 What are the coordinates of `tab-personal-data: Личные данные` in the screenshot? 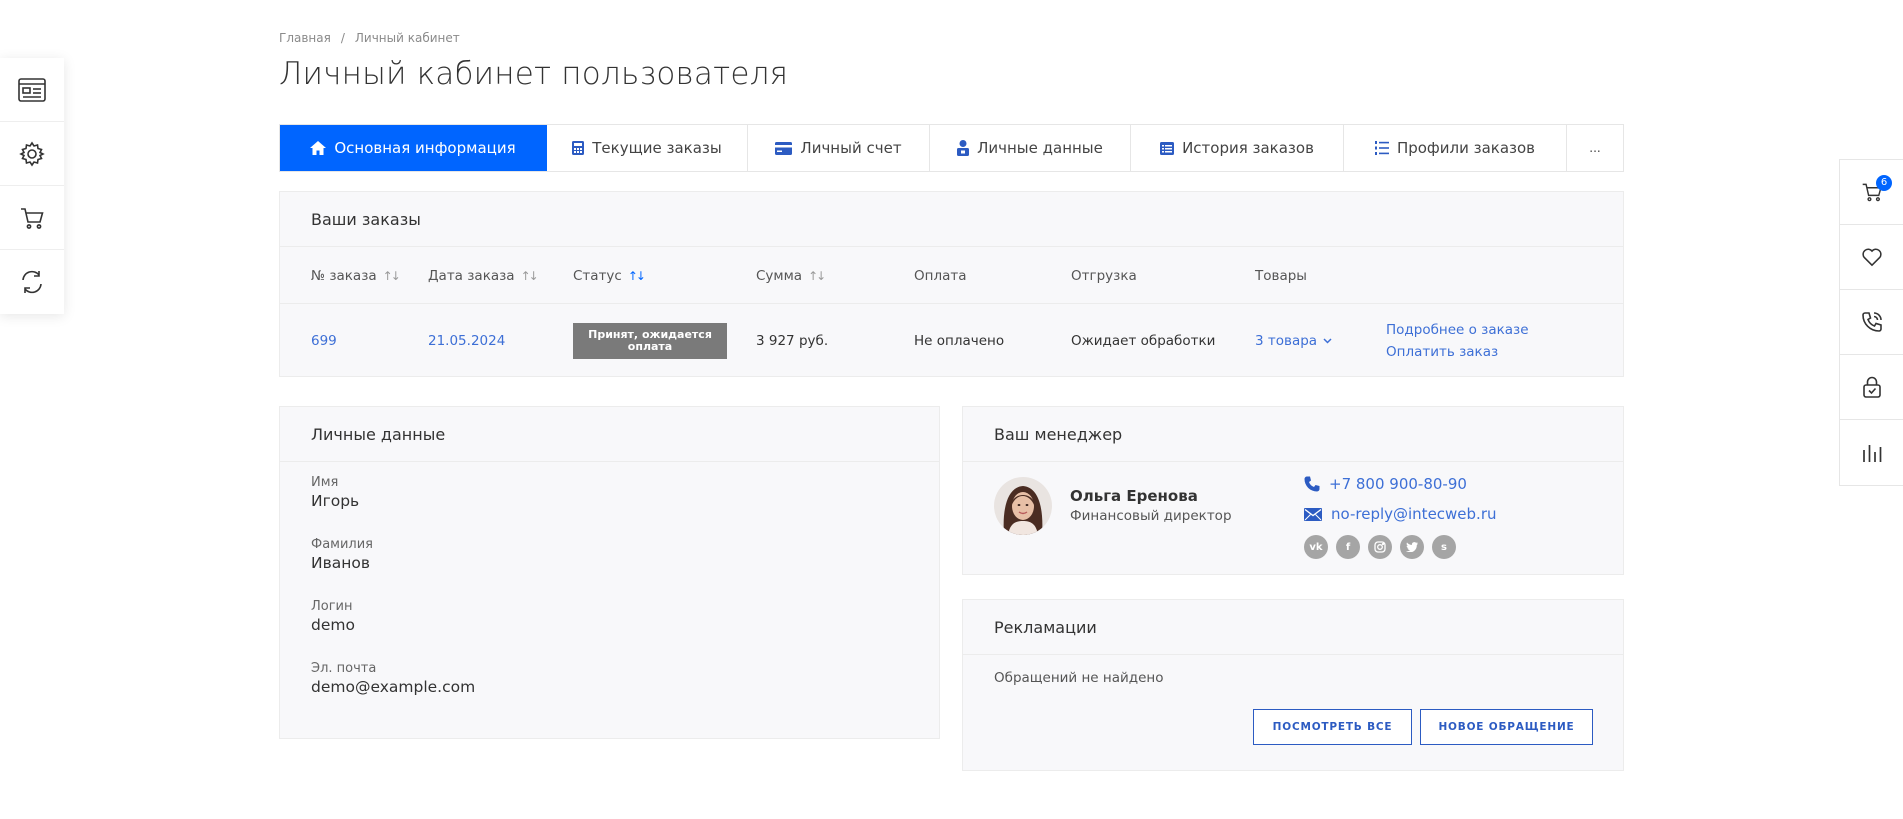 It's located at (1030, 148).